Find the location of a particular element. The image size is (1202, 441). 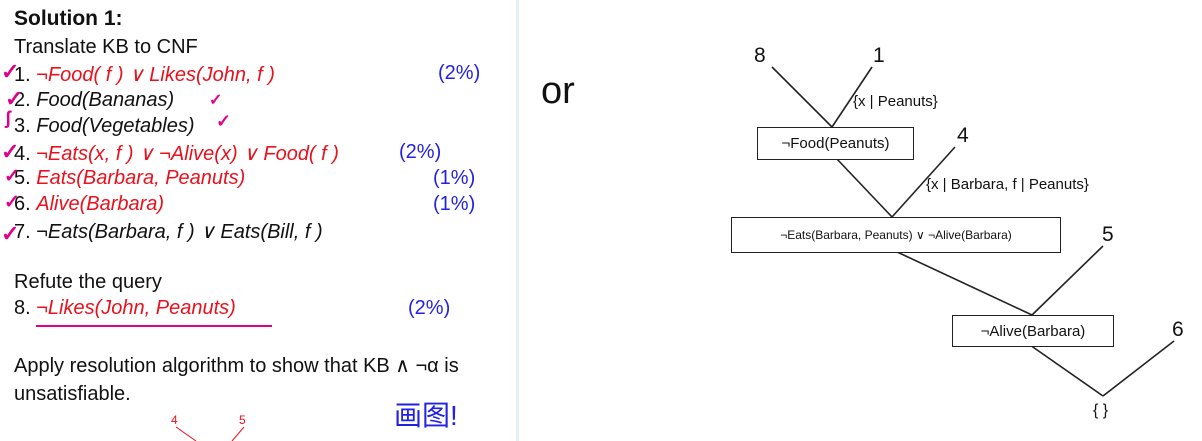

clause-1-weight: (2%) is located at coordinates (459, 73).